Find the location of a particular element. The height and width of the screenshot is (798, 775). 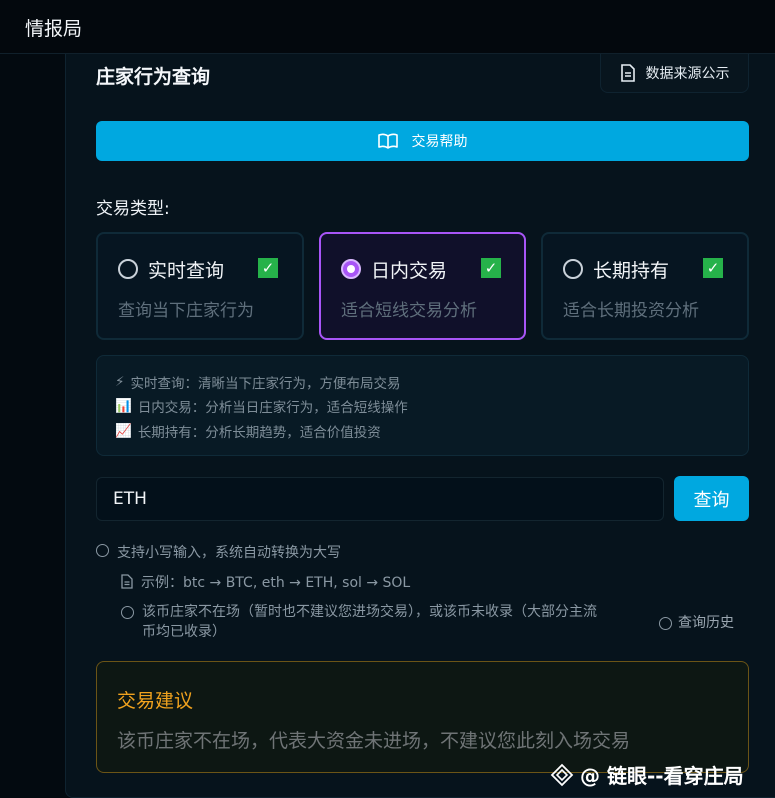

hint-lowercase: 支持小写输入，系统自动转换为大写 is located at coordinates (218, 552).